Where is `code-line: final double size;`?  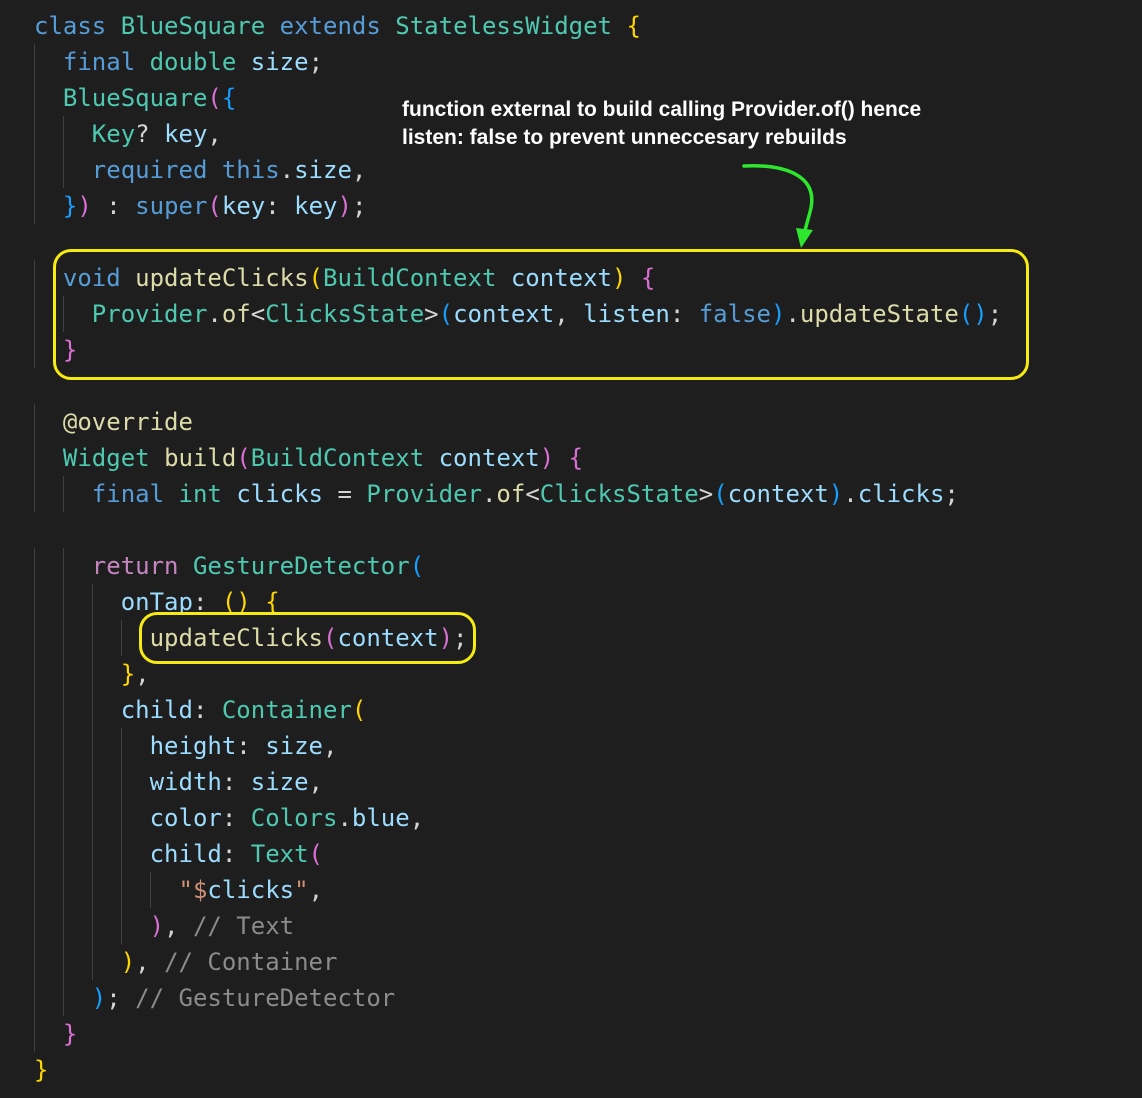
code-line: final double size; is located at coordinates (178, 62).